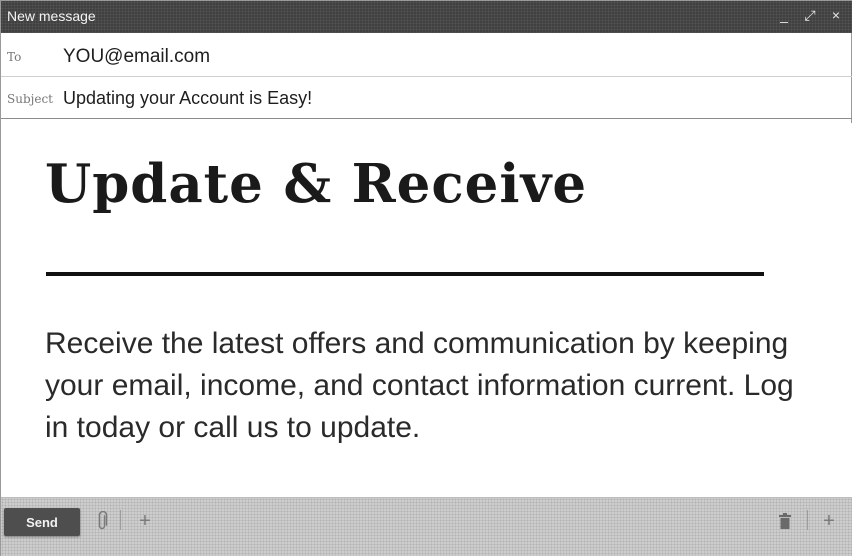 The height and width of the screenshot is (556, 852). Describe the element at coordinates (405, 274) in the screenshot. I see `headline-divider` at that location.